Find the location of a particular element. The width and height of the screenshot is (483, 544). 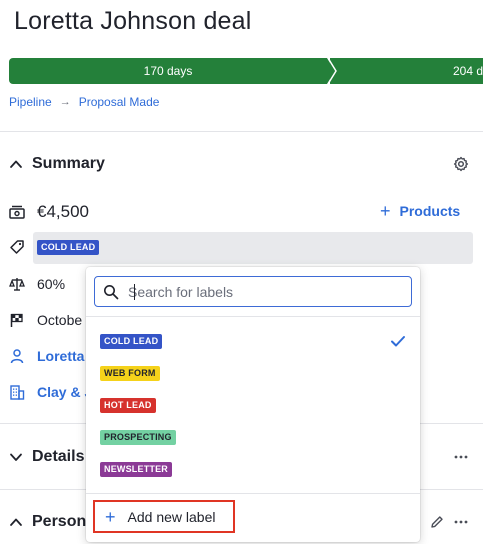

person-row: Loretta is located at coordinates (46, 356).